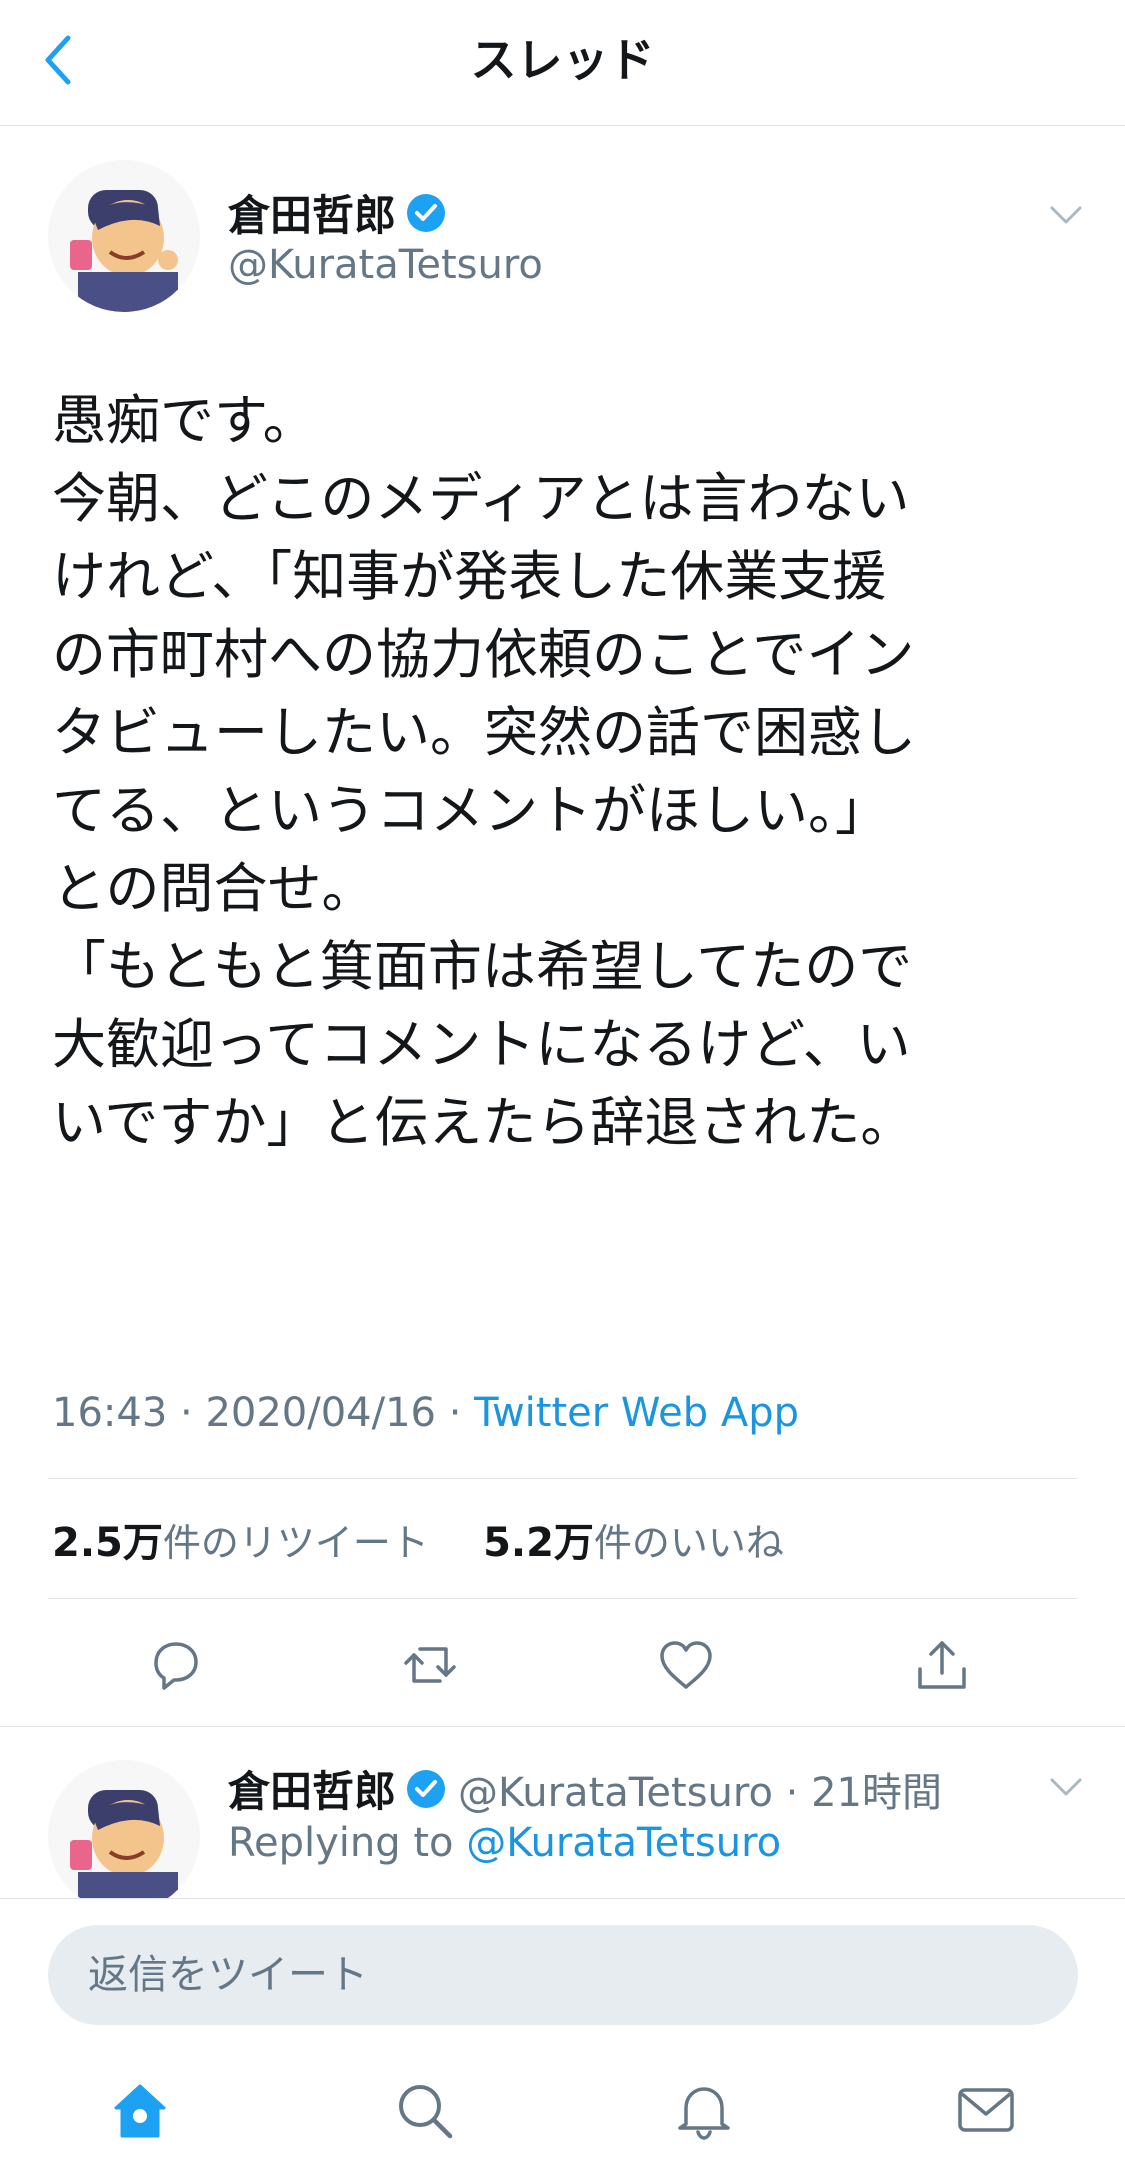 This screenshot has height=2163, width=1125. What do you see at coordinates (312, 1788) in the screenshot?
I see `reply-display-name: 倉田哲郎` at bounding box center [312, 1788].